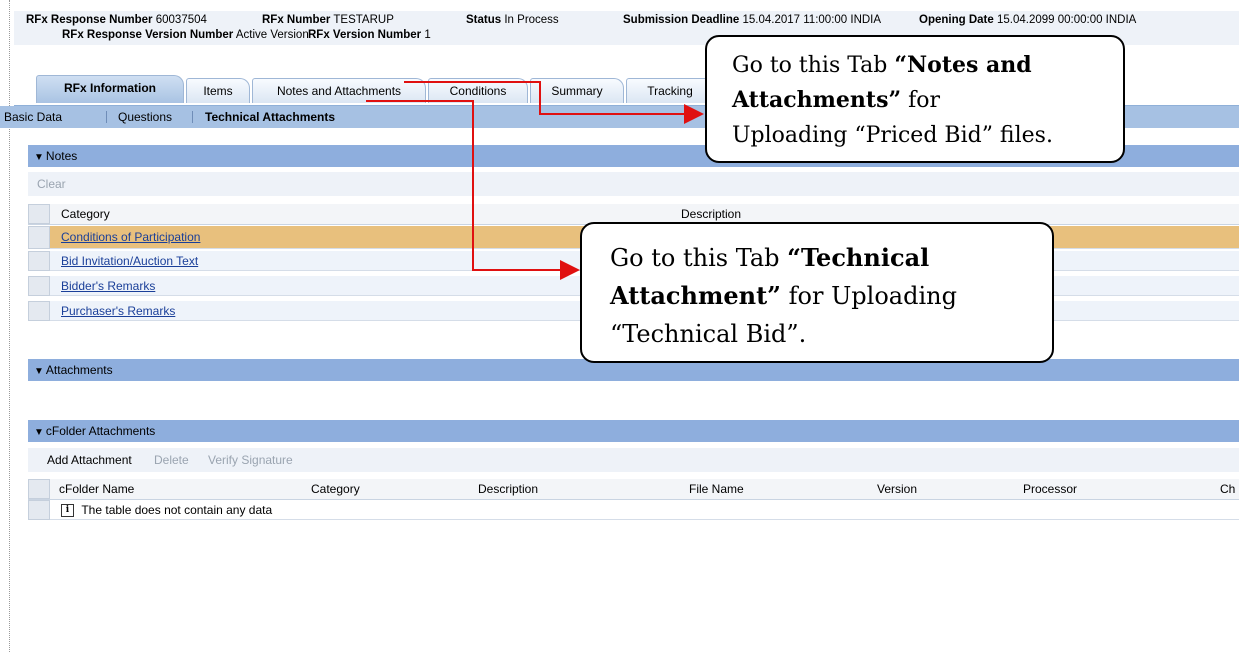 Image resolution: width=1239 pixels, height=652 pixels. What do you see at coordinates (473, 190) in the screenshot?
I see `arrow-to-technical-callout` at bounding box center [473, 190].